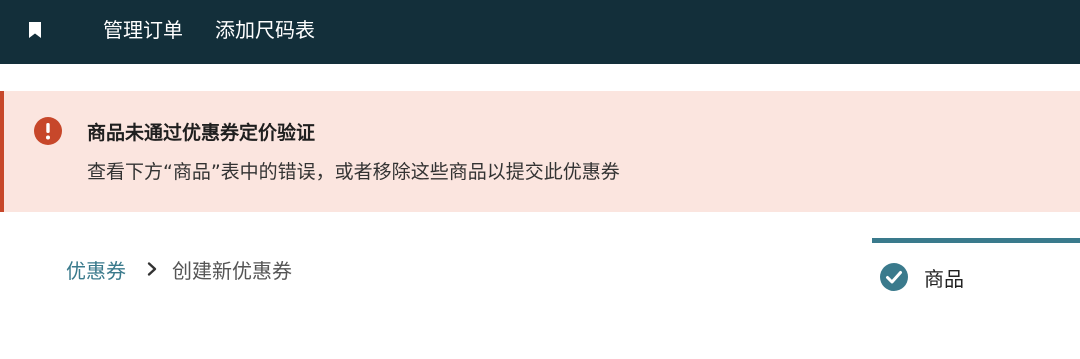 This screenshot has height=359, width=1080. I want to click on check-circle-icon, so click(894, 277).